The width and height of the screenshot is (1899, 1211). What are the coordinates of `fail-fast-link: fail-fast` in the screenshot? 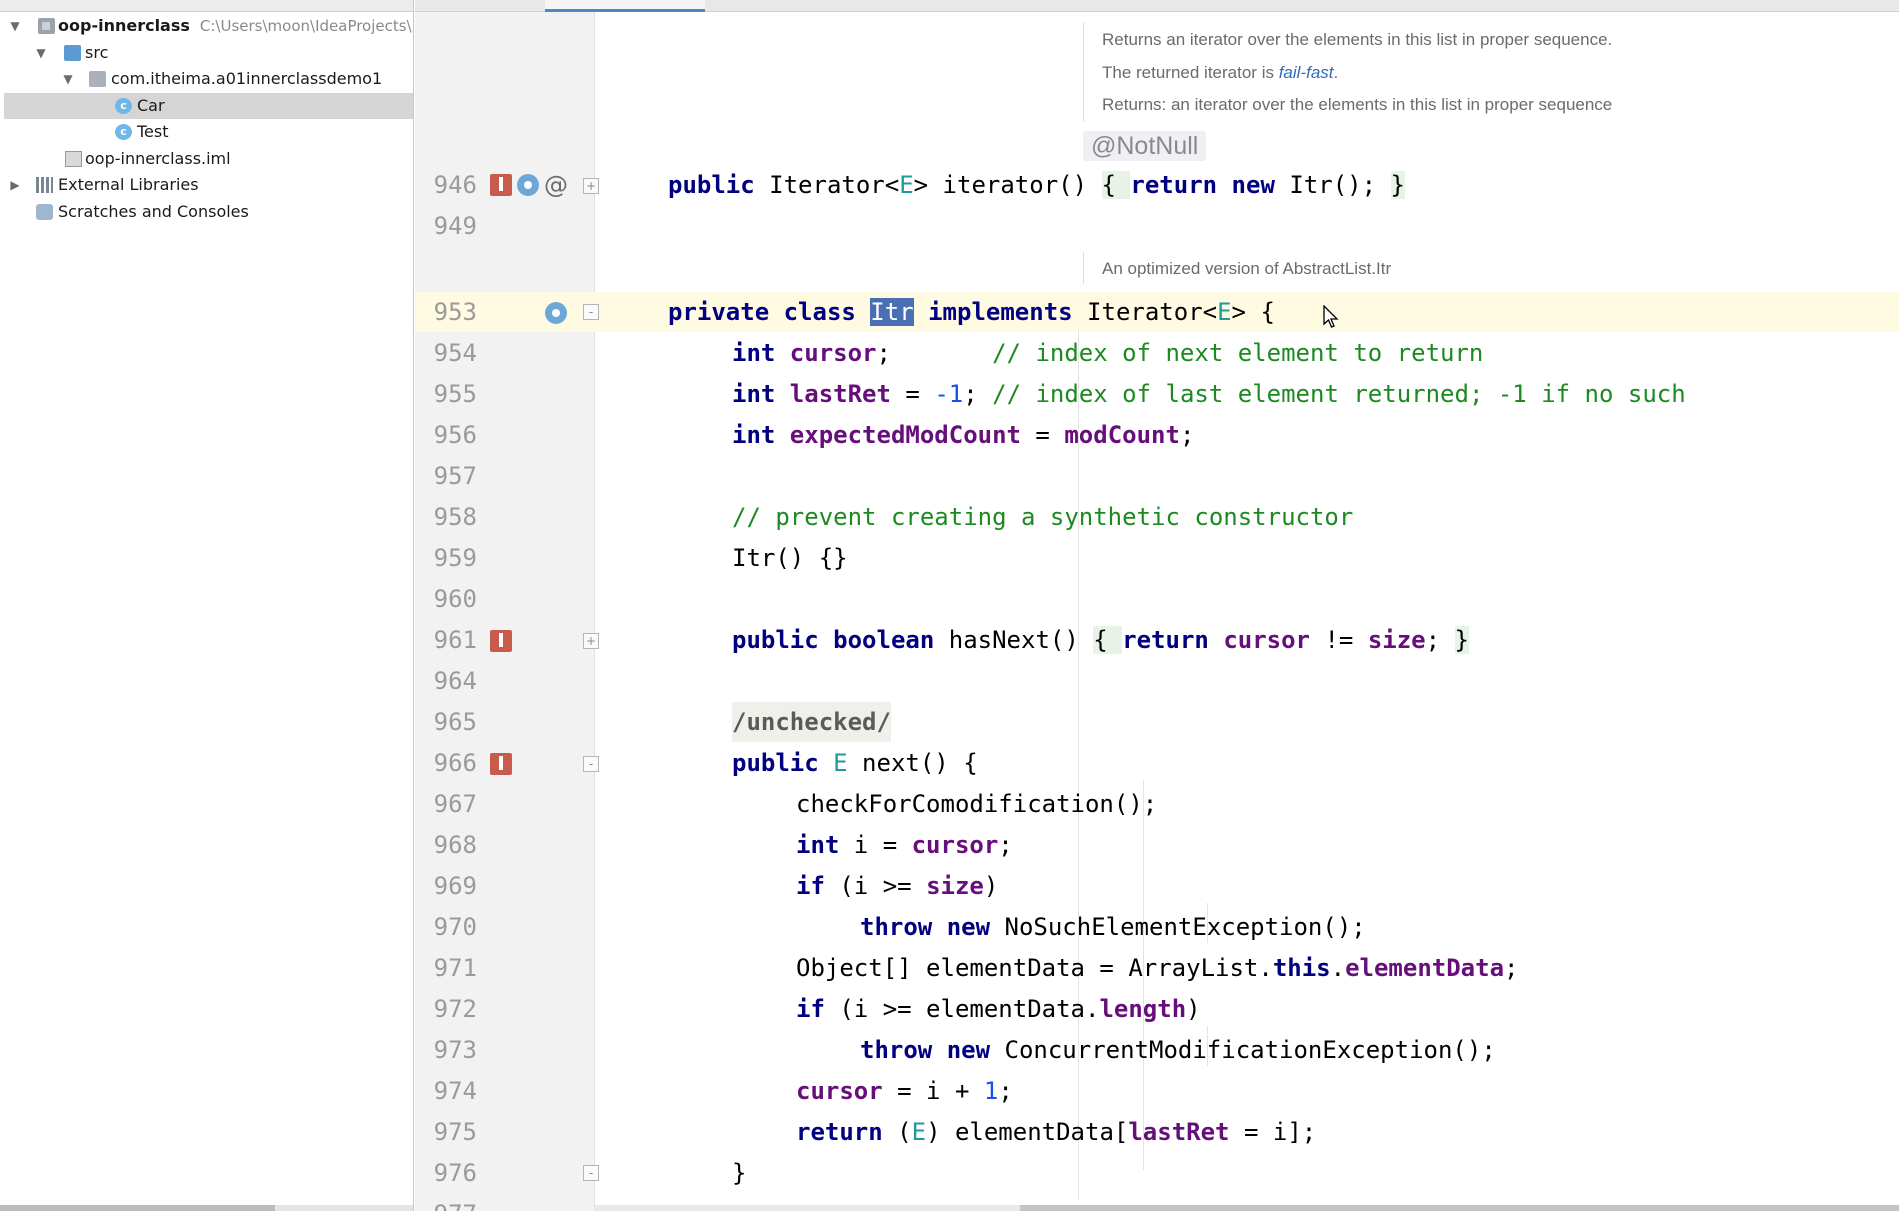 It's located at (1306, 72).